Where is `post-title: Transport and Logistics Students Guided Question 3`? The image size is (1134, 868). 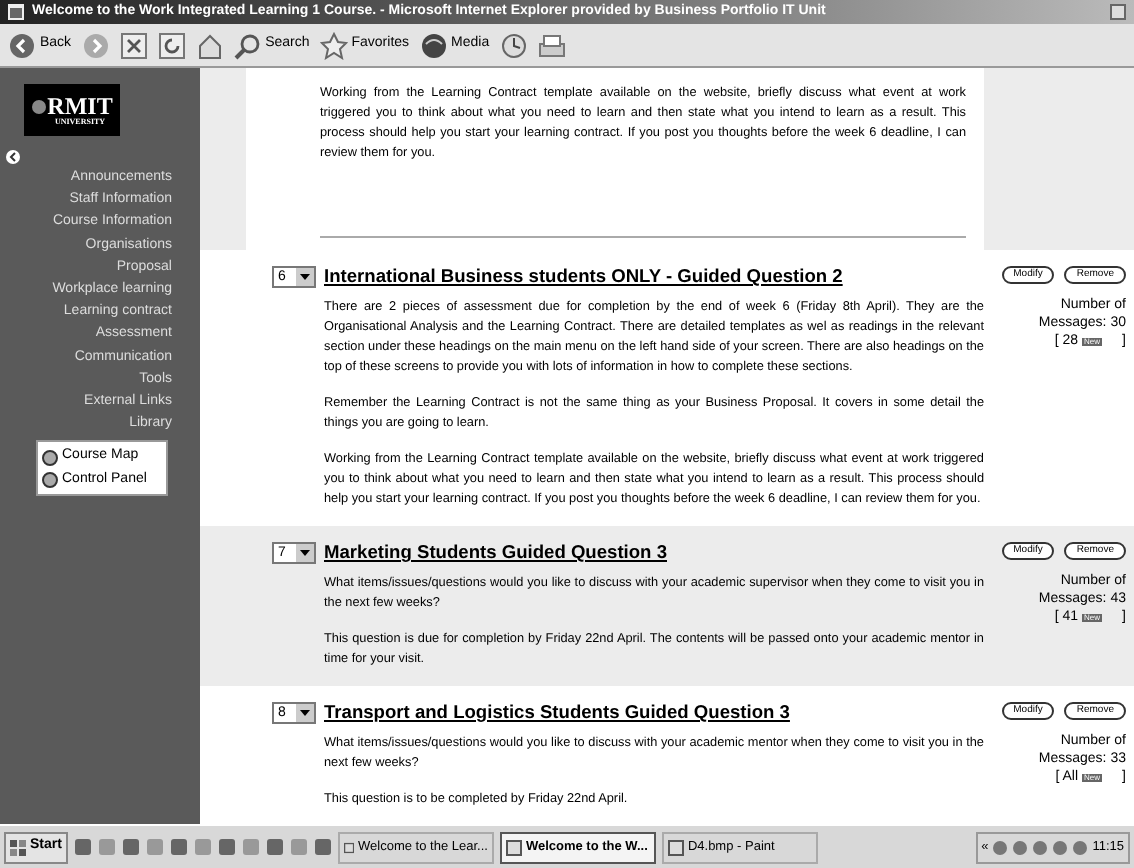 post-title: Transport and Logistics Students Guided Question 3 is located at coordinates (654, 713).